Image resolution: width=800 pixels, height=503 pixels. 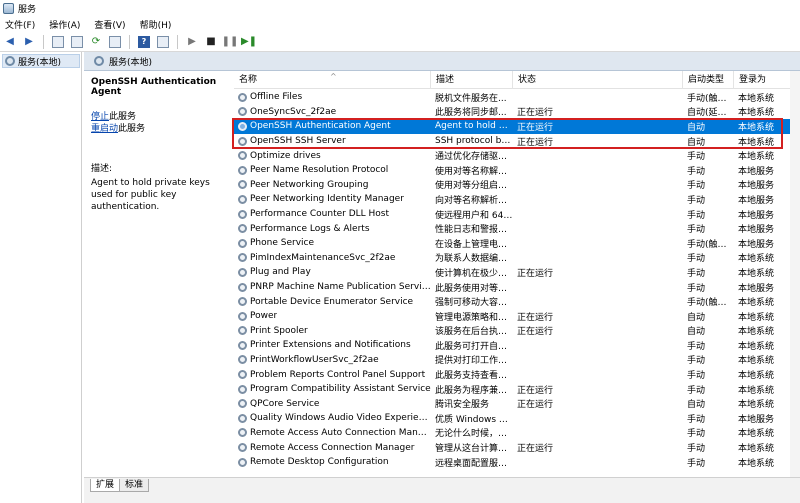 I want to click on column-header-name: 名称 ^, so click(x=332, y=80).